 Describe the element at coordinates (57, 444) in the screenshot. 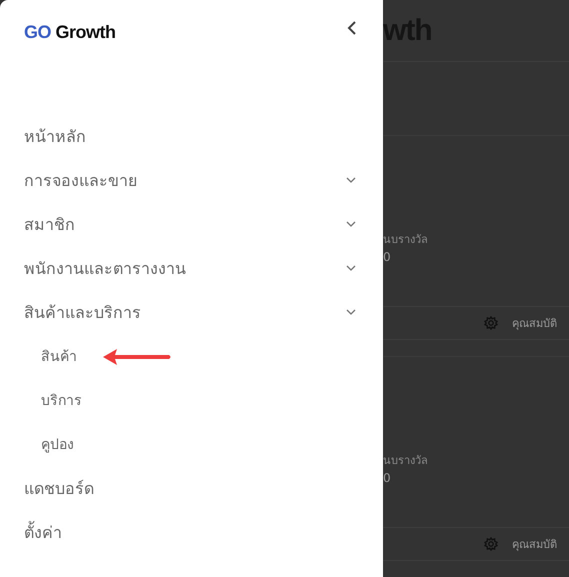

I see `submenu-item: คูปอง` at that location.